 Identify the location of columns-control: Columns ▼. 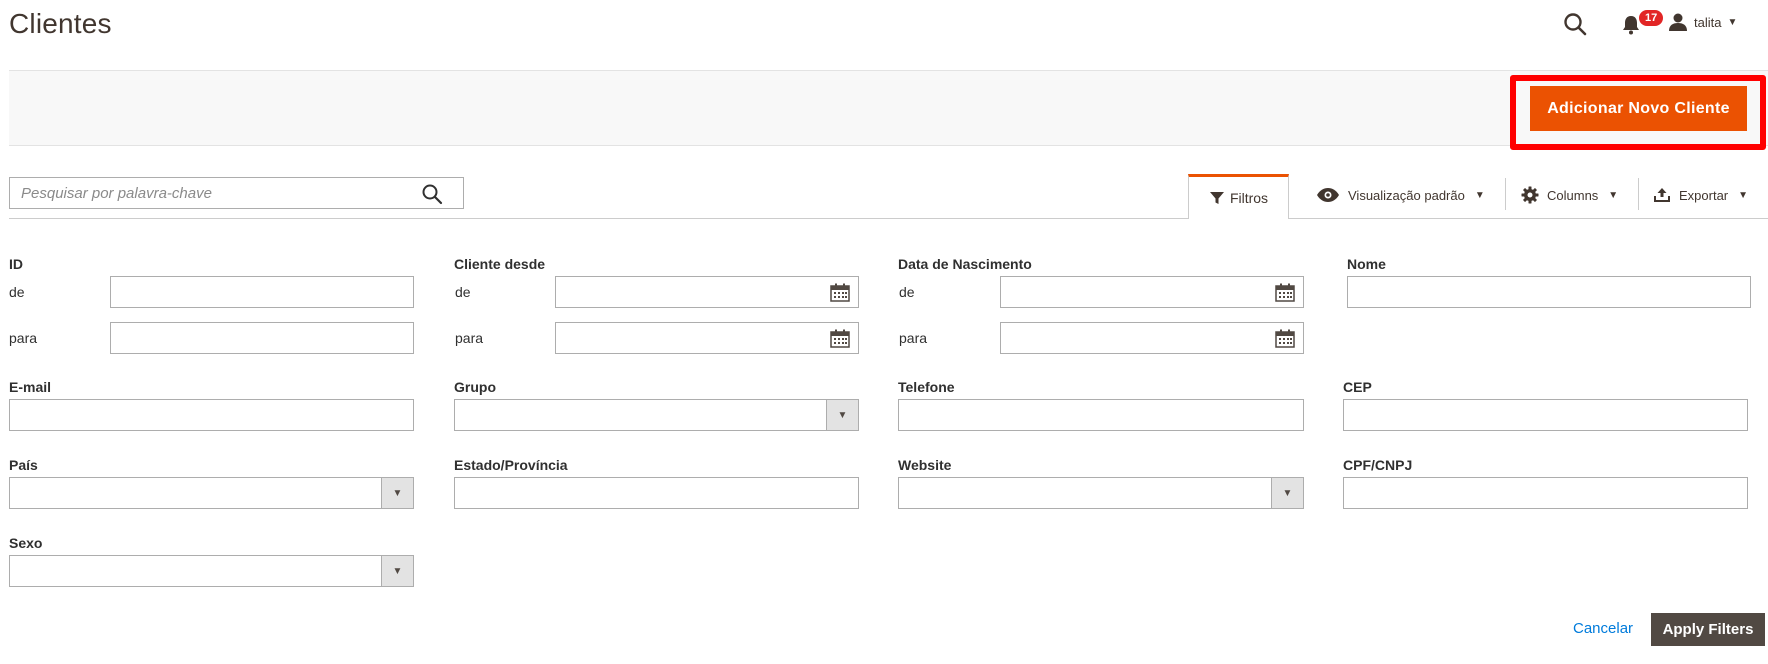
(1569, 195).